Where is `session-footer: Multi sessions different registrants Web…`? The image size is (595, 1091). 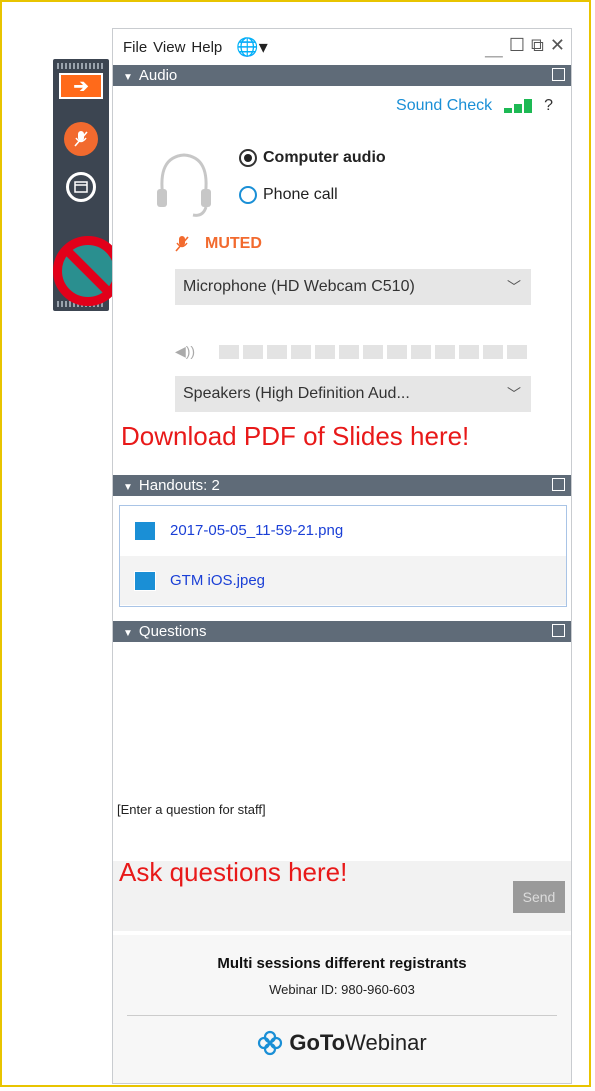 session-footer: Multi sessions different registrants Web… is located at coordinates (342, 1009).